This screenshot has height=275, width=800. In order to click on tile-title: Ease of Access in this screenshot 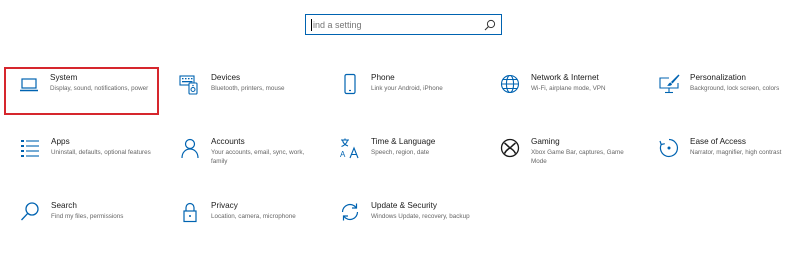, I will do `click(718, 141)`.